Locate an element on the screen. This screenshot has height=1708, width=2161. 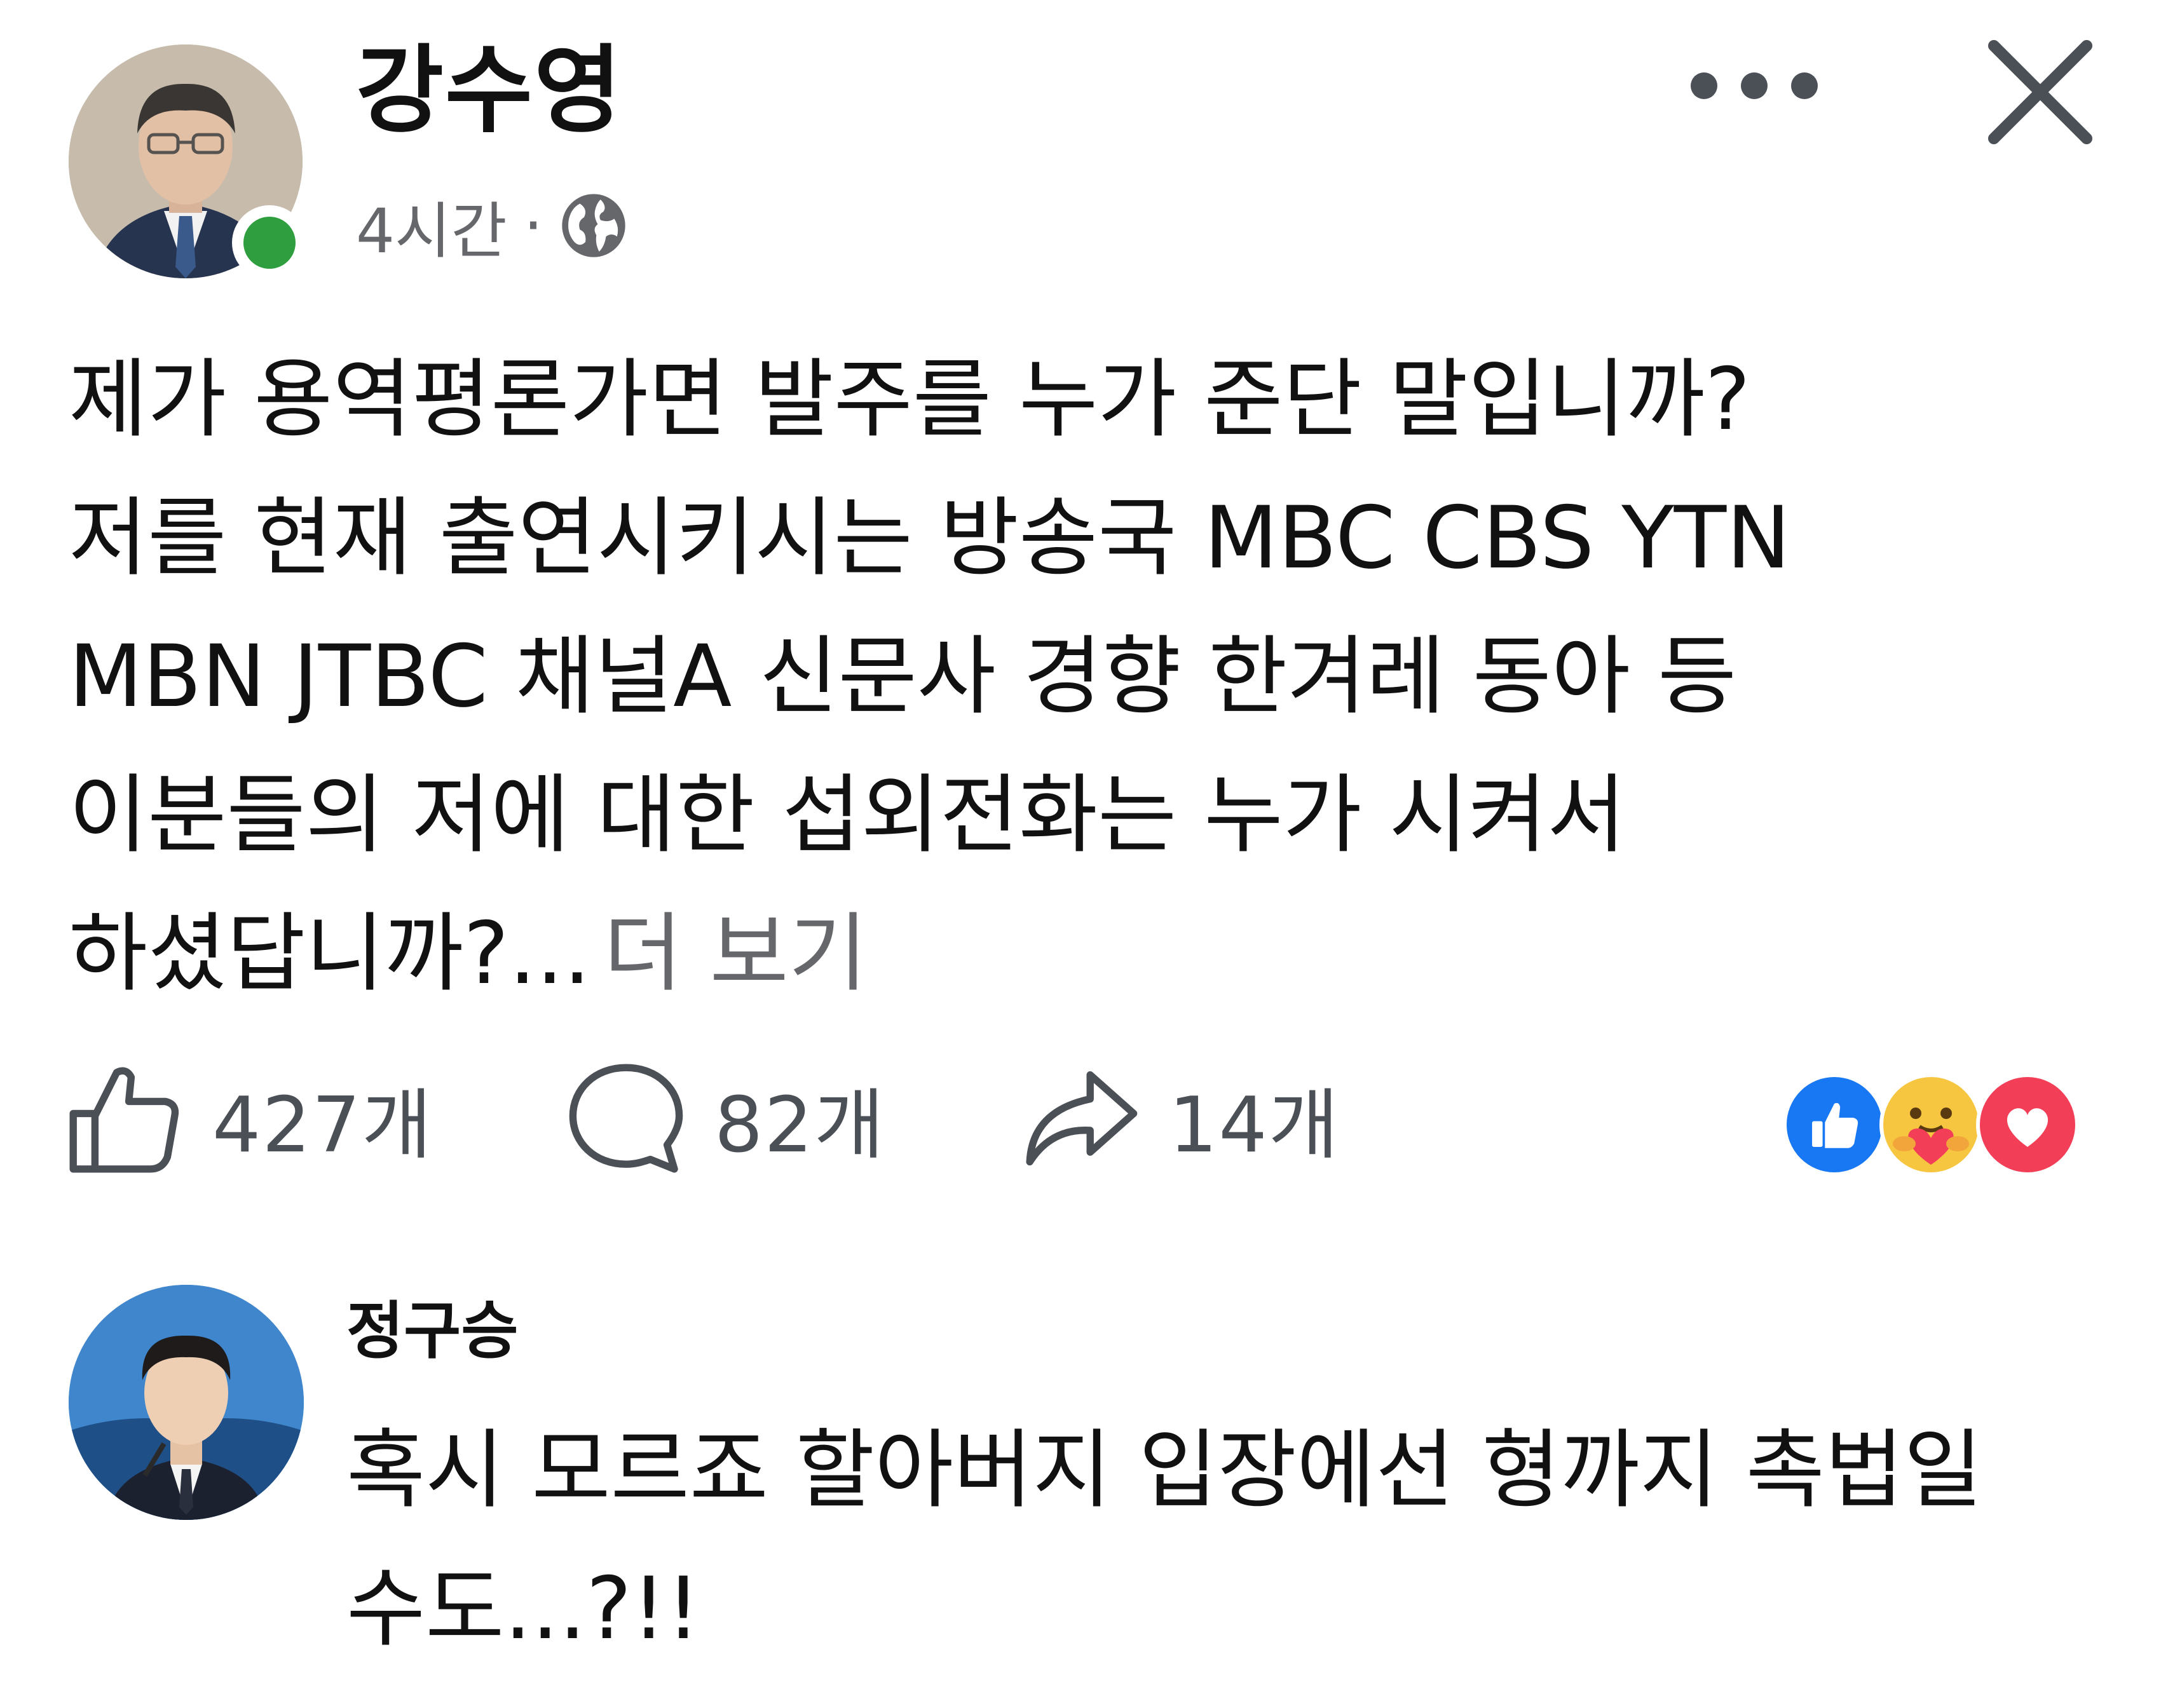
post-text-line: 제가 용역평론가면 발주를 누가 준단 말입니까? is located at coordinates (910, 399).